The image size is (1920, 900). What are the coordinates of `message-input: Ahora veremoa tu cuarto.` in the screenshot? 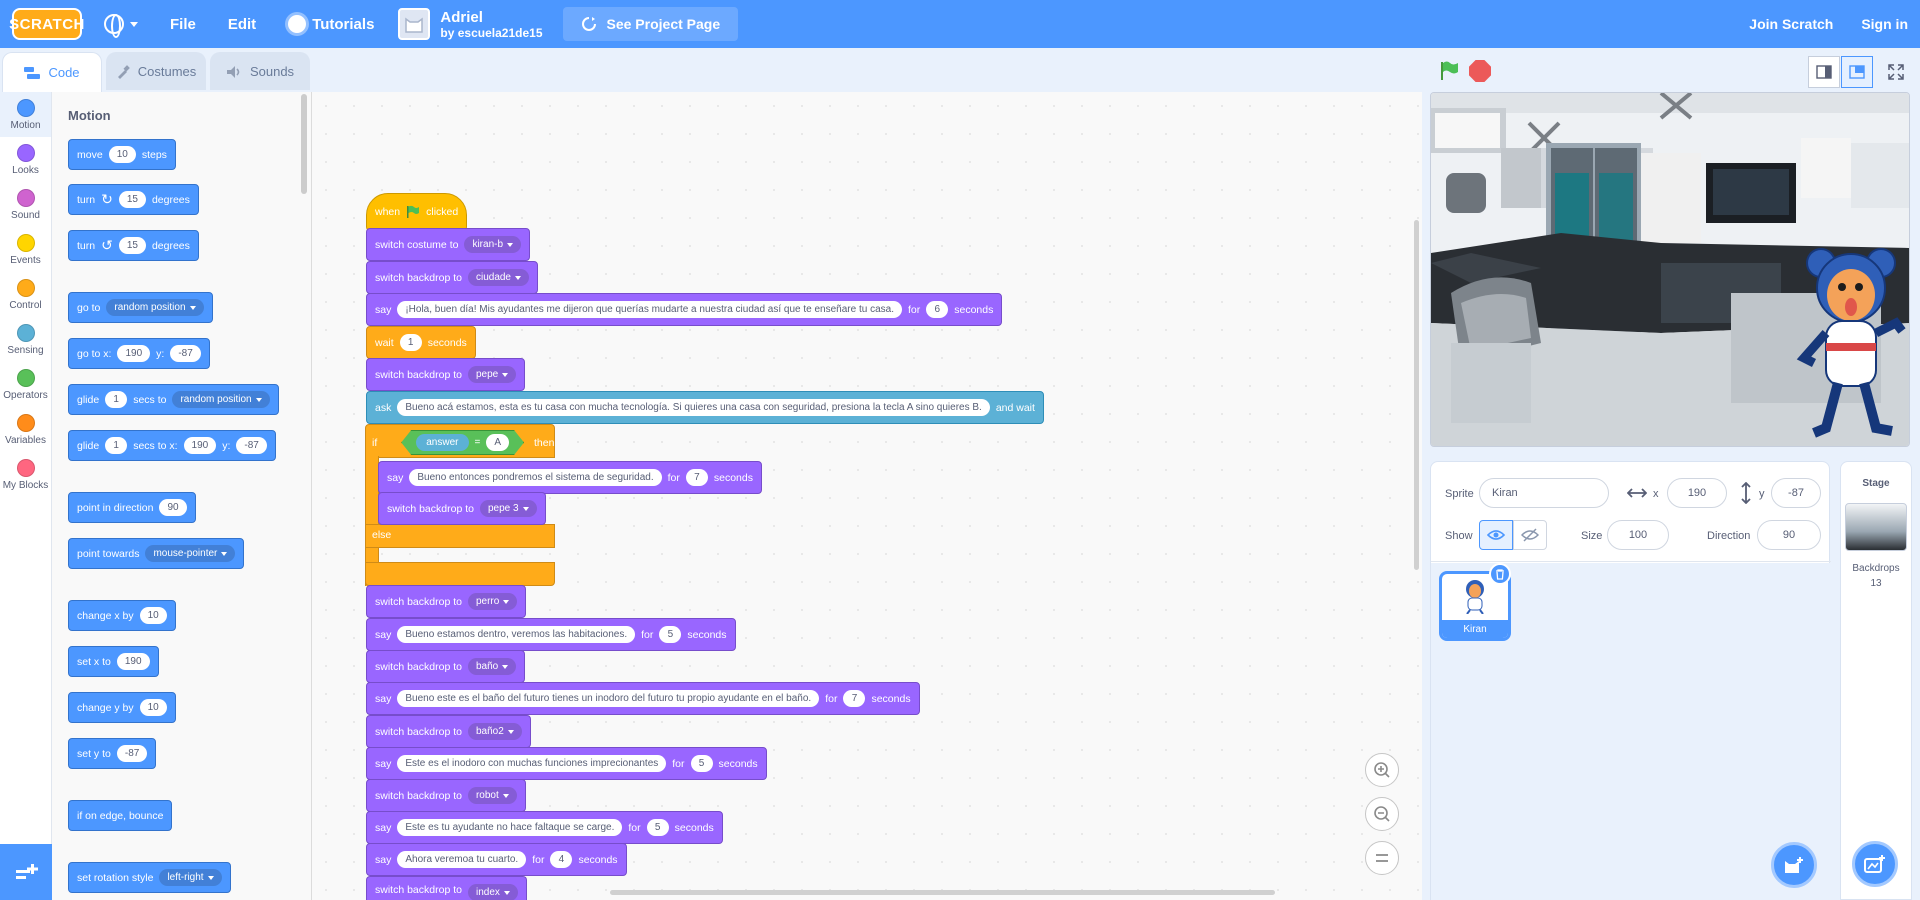 It's located at (462, 859).